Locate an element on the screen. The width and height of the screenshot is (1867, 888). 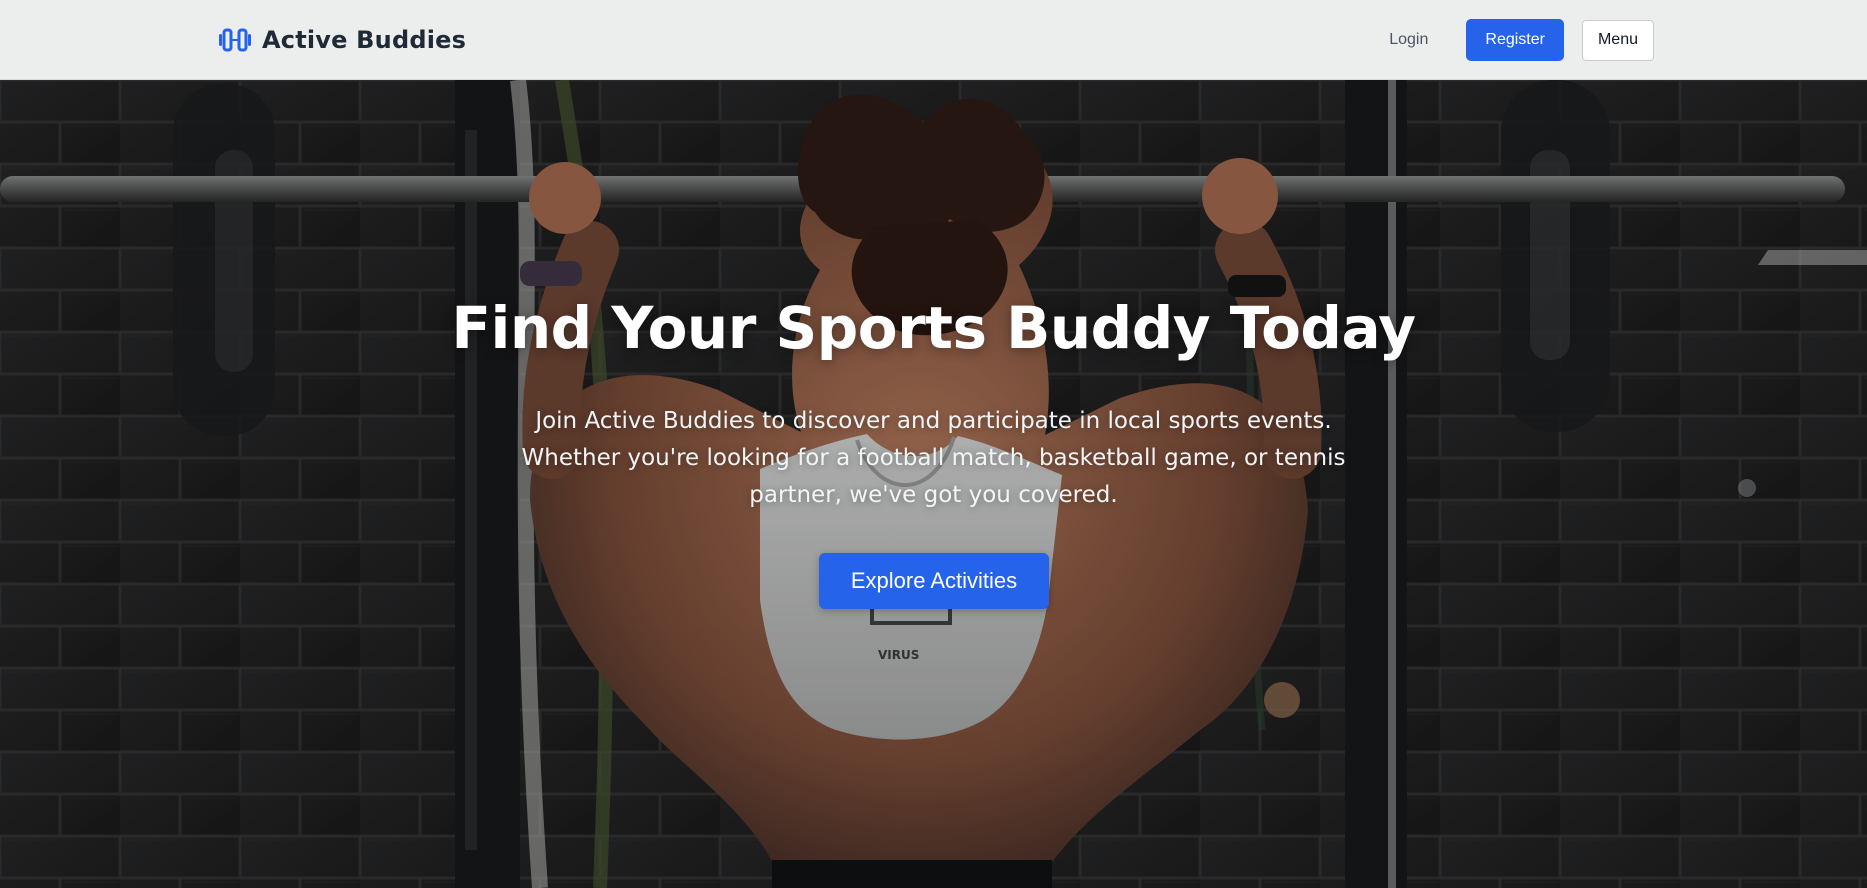
explore-activities-button: Explore Activities is located at coordinates (934, 581).